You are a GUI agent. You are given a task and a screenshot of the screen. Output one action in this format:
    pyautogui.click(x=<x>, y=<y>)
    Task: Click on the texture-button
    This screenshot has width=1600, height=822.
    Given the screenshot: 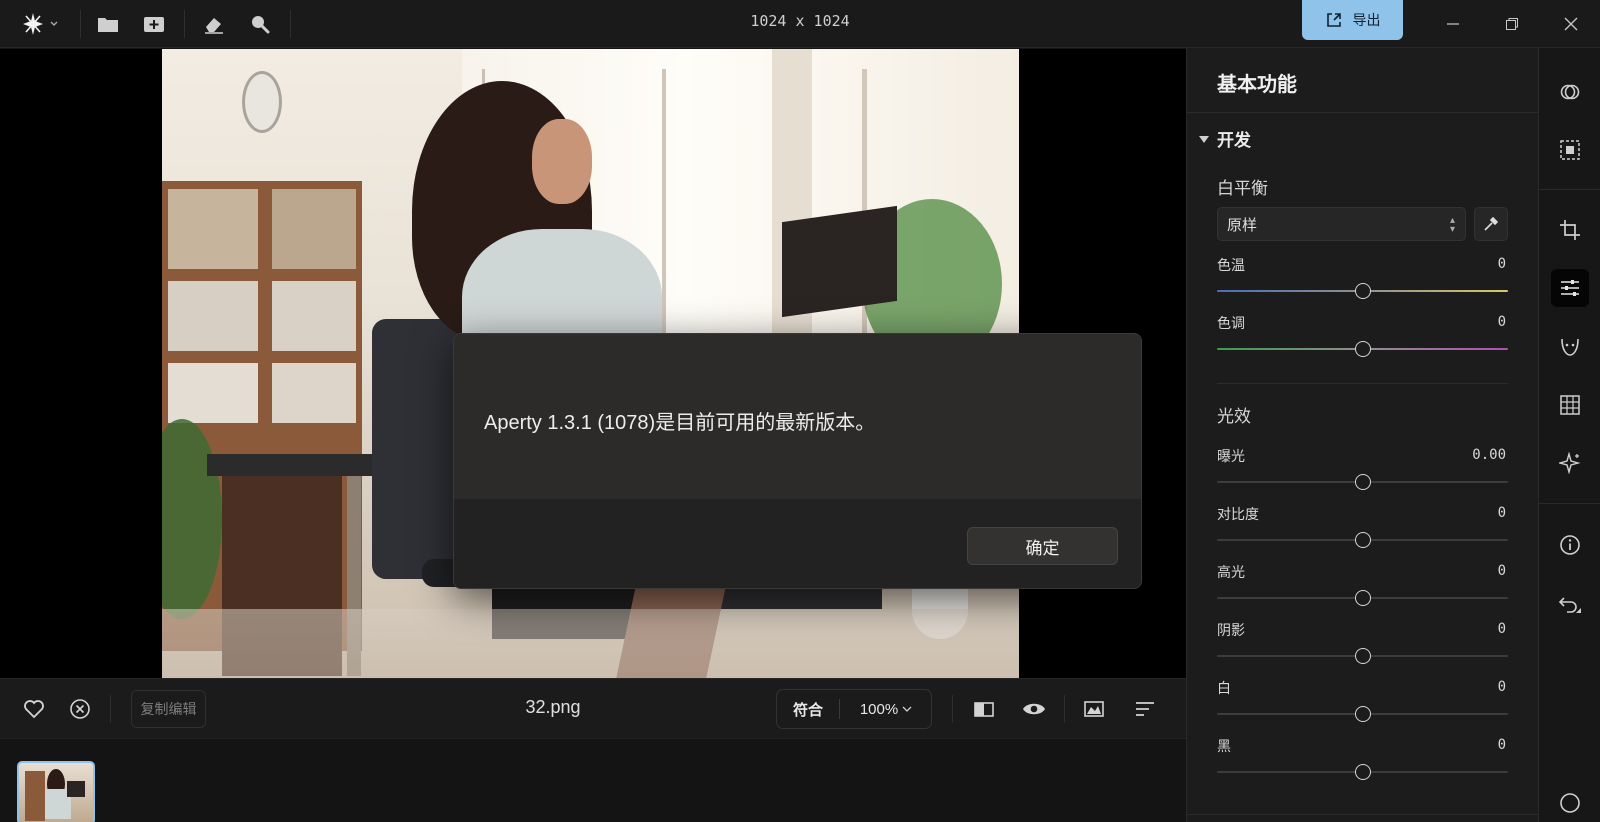 What is the action you would take?
    pyautogui.click(x=1570, y=405)
    